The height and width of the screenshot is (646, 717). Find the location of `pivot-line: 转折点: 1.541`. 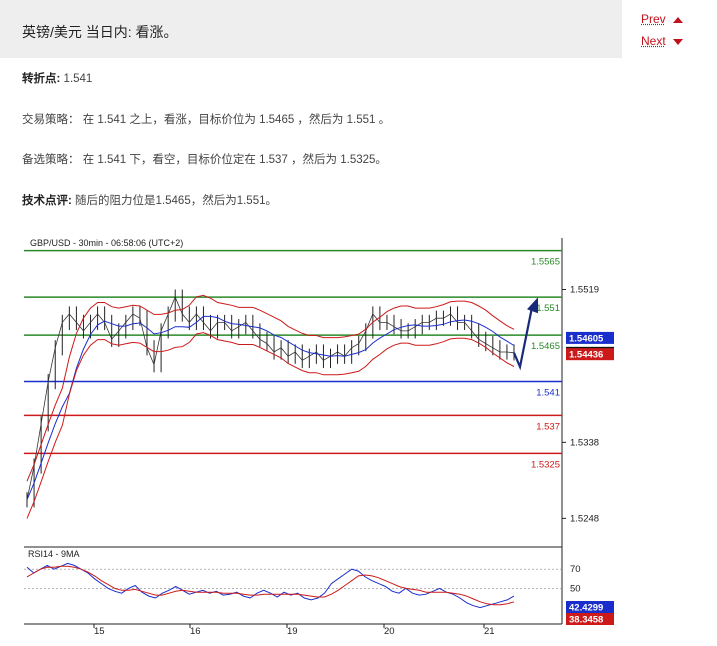

pivot-line: 转折点: 1.541 is located at coordinates (57, 78).